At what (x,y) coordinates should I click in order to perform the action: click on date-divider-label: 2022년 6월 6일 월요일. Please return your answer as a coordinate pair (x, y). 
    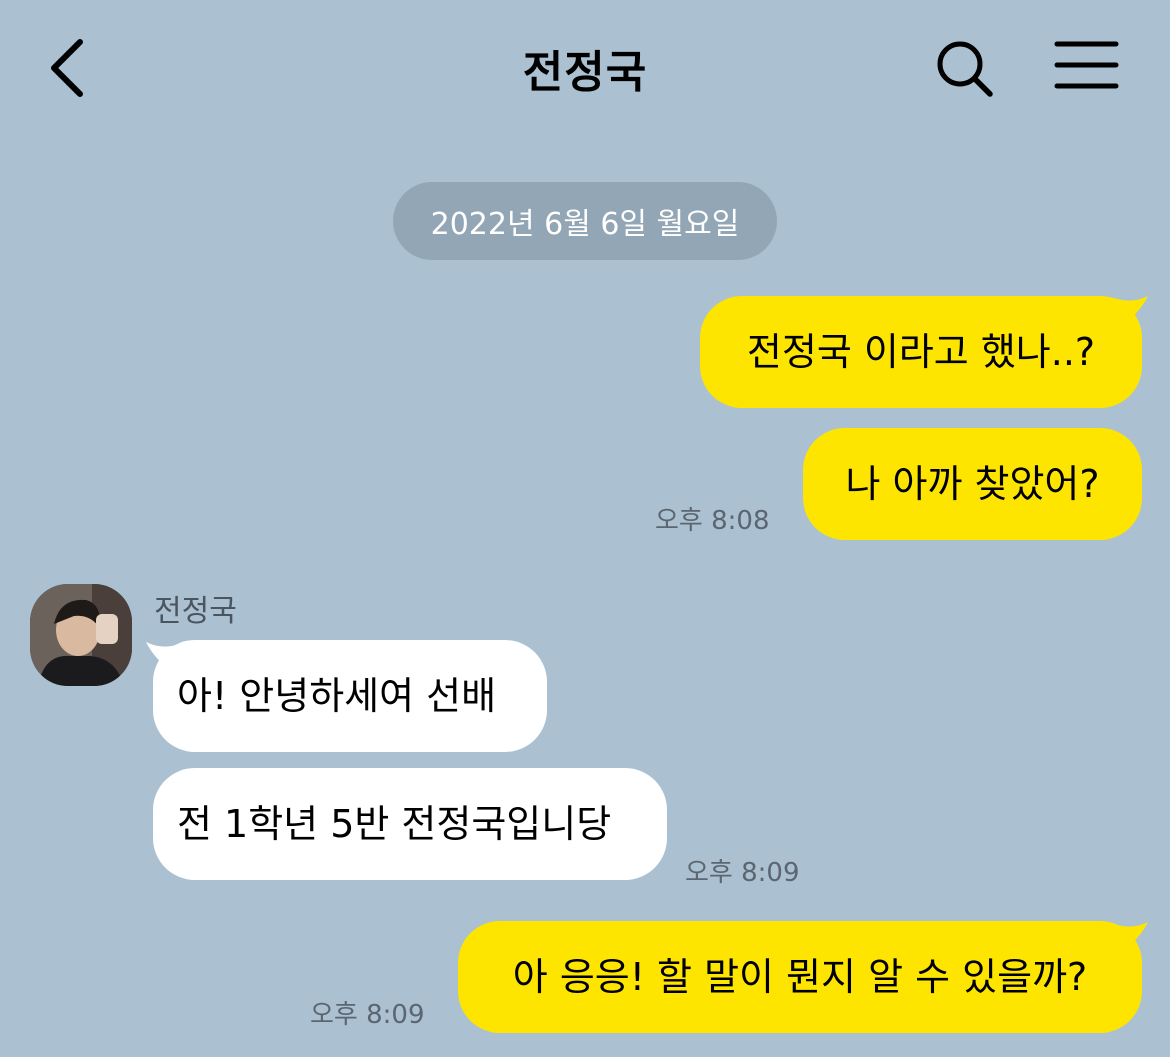
    Looking at the image, I should click on (585, 224).